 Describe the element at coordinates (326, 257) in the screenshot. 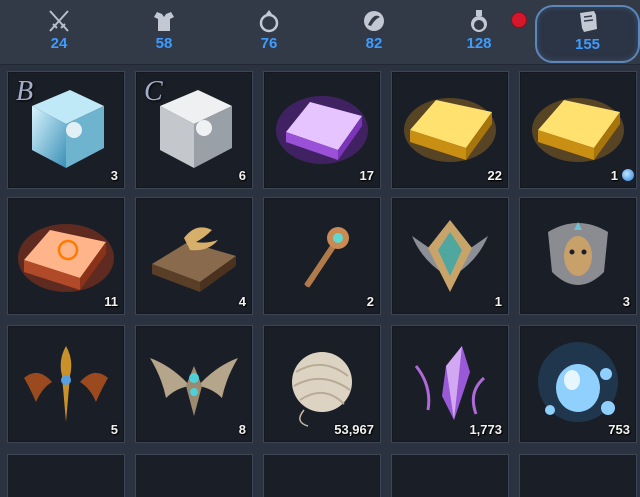

I see `key-icon` at that location.